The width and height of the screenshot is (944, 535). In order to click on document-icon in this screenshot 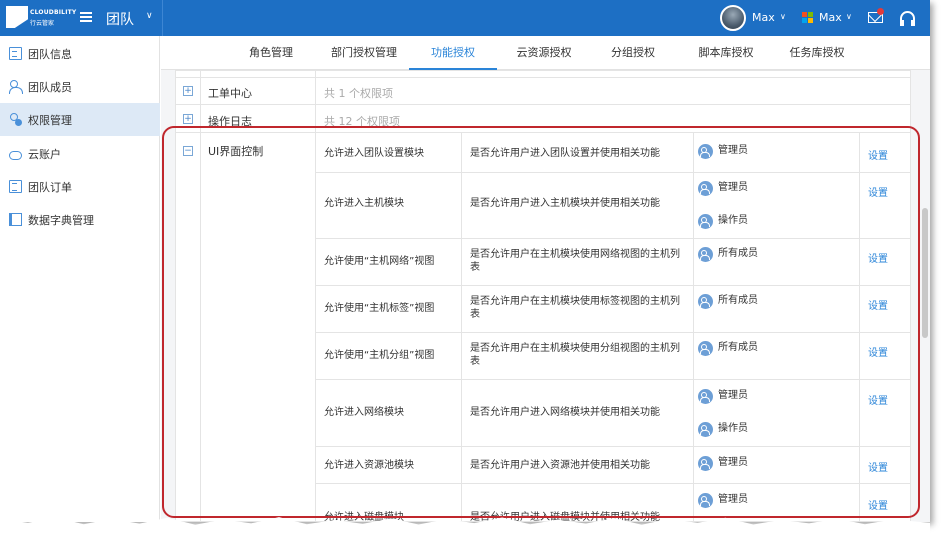, I will do `click(15, 53)`.